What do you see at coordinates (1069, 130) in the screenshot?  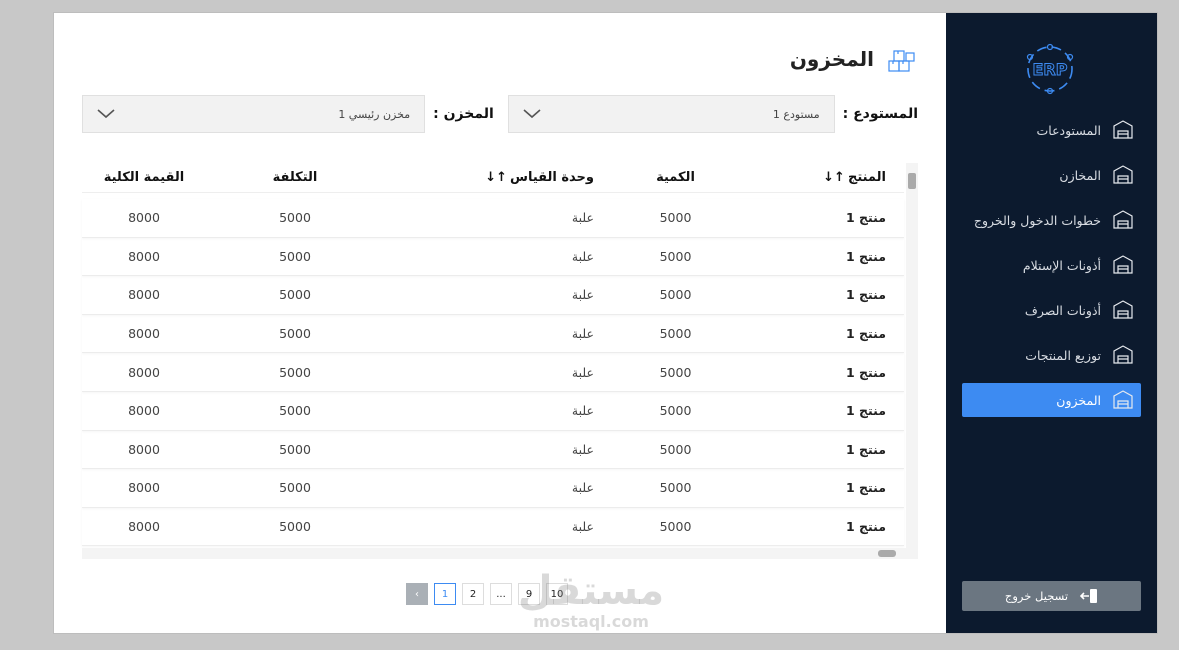 I see `sidebar-item-label: المستودعات` at bounding box center [1069, 130].